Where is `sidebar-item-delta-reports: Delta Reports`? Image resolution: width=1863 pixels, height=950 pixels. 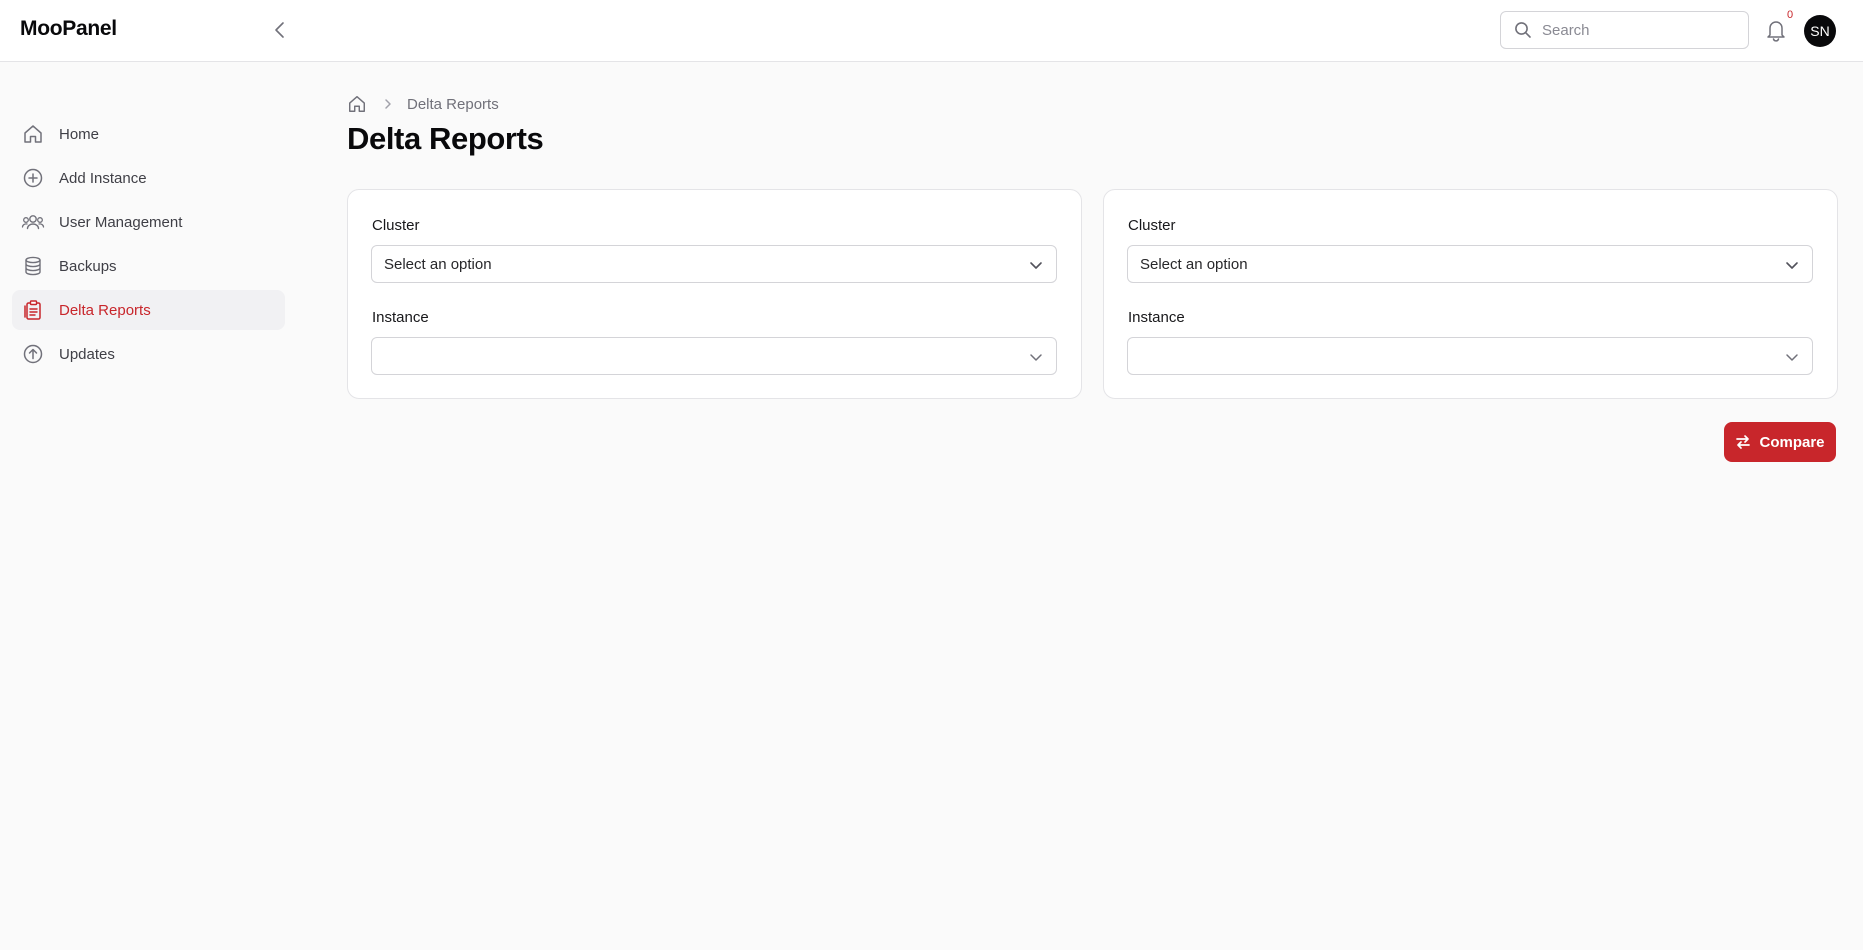 sidebar-item-delta-reports: Delta Reports is located at coordinates (148, 310).